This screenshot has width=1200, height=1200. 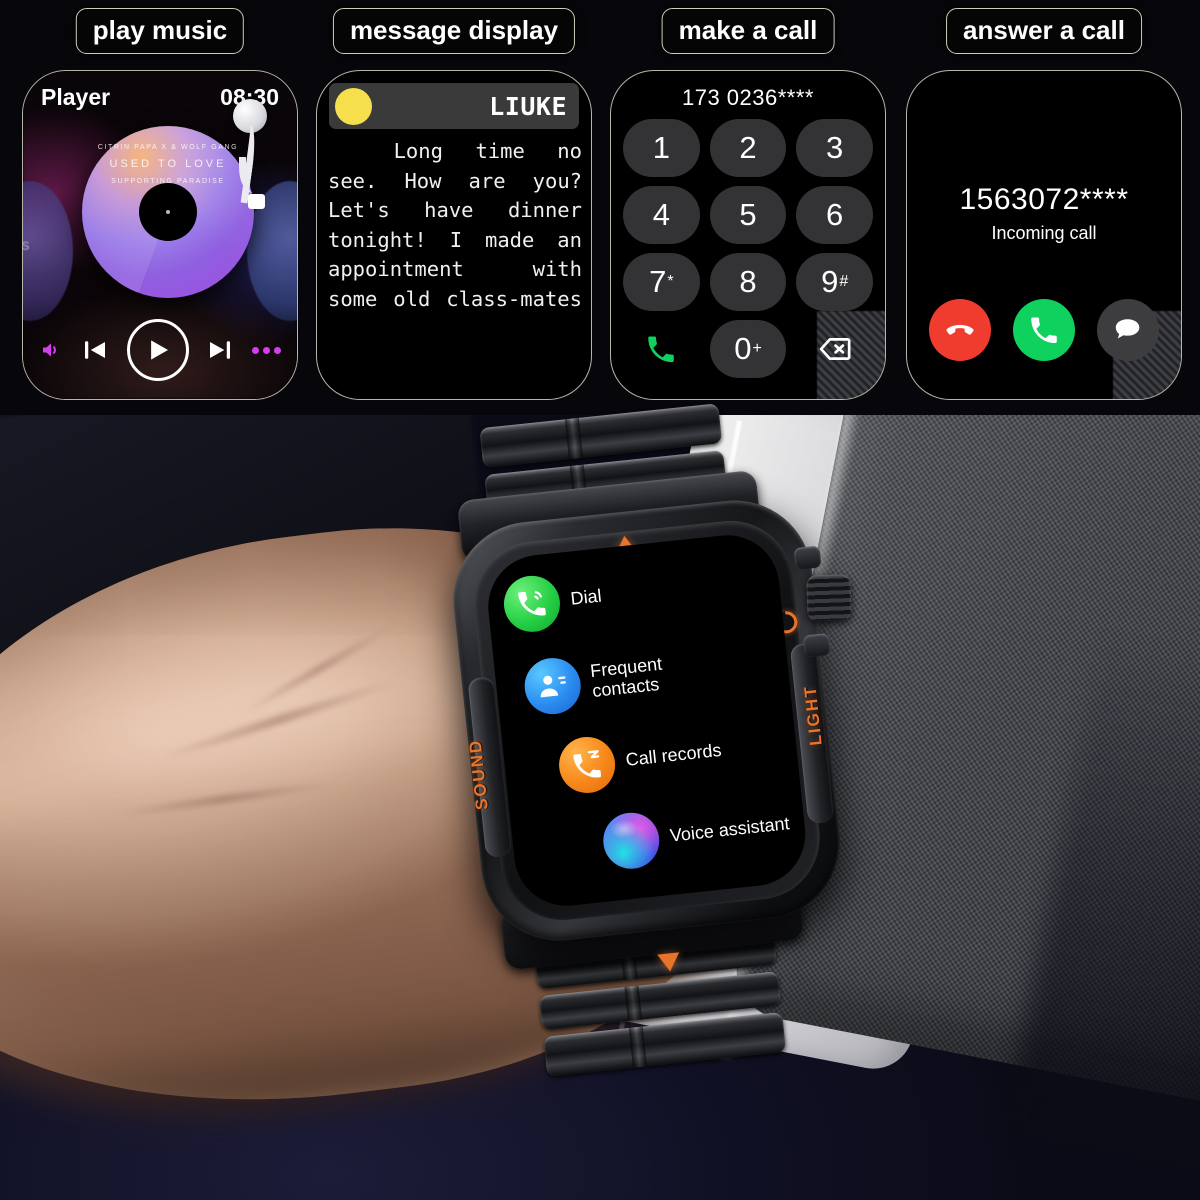 I want to click on dialpad-key-5: 5, so click(x=748, y=215).